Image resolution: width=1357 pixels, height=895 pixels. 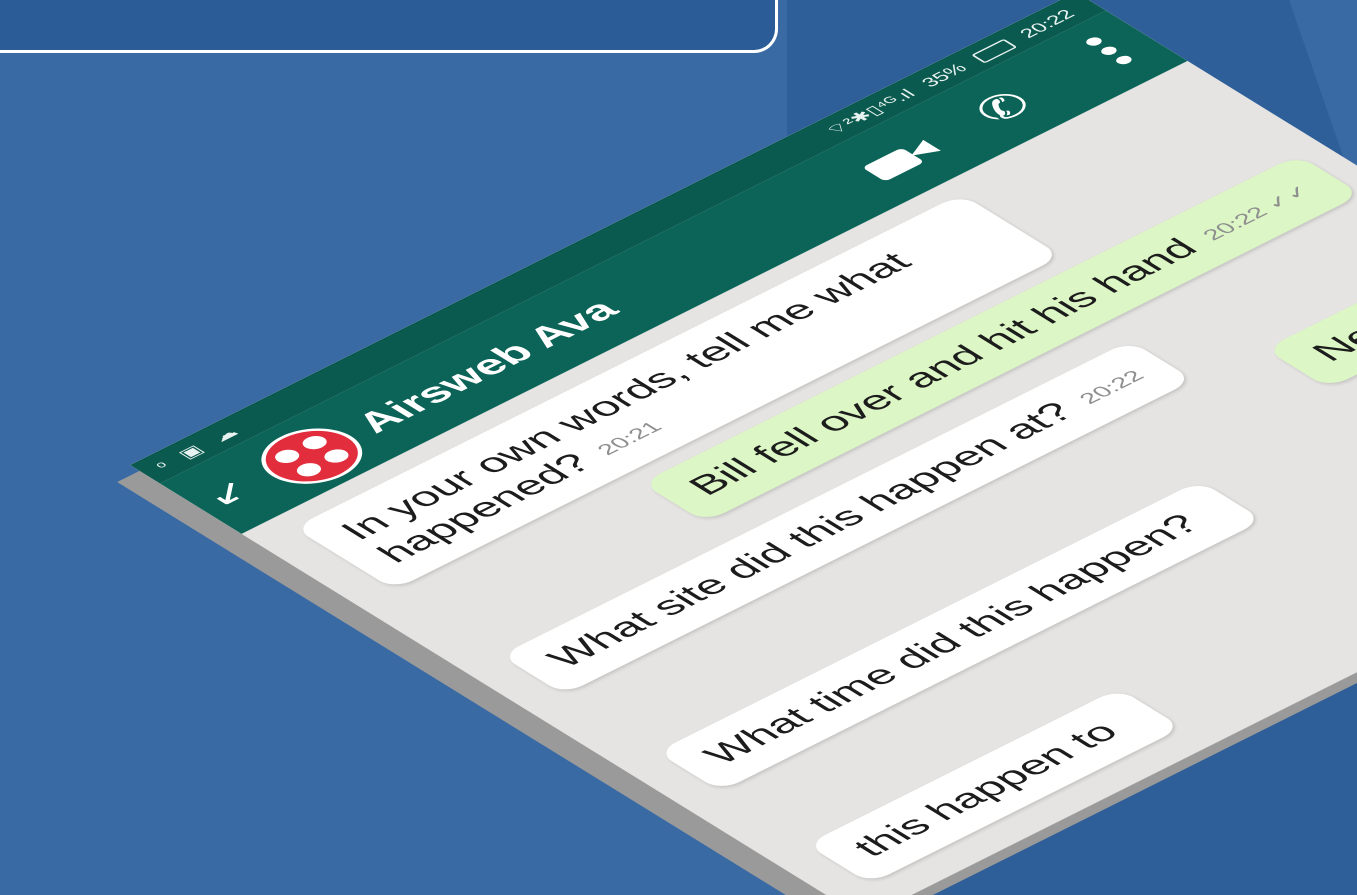 I want to click on message-time: 20:22, so click(x=1111, y=387).